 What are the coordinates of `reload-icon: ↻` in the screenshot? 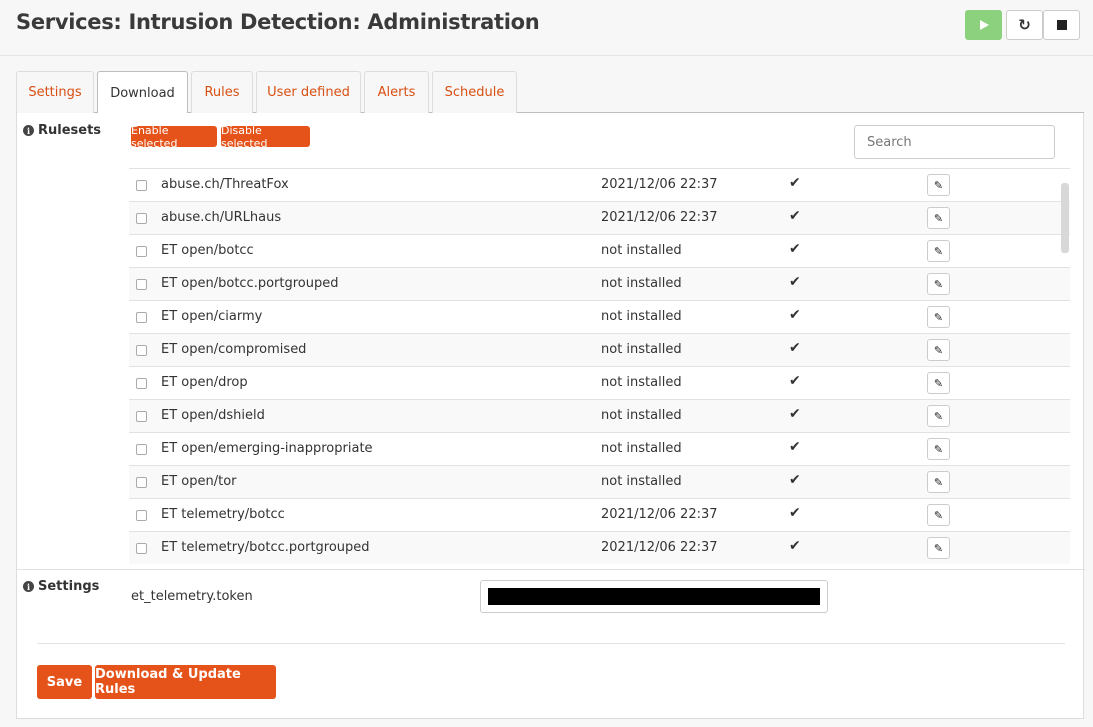 It's located at (1024, 24).